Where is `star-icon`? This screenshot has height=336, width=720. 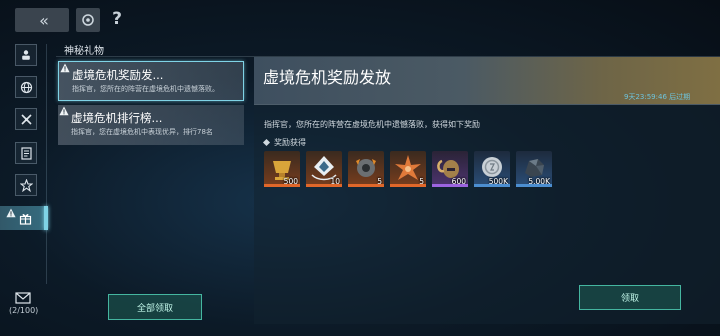
star-icon is located at coordinates (26, 185).